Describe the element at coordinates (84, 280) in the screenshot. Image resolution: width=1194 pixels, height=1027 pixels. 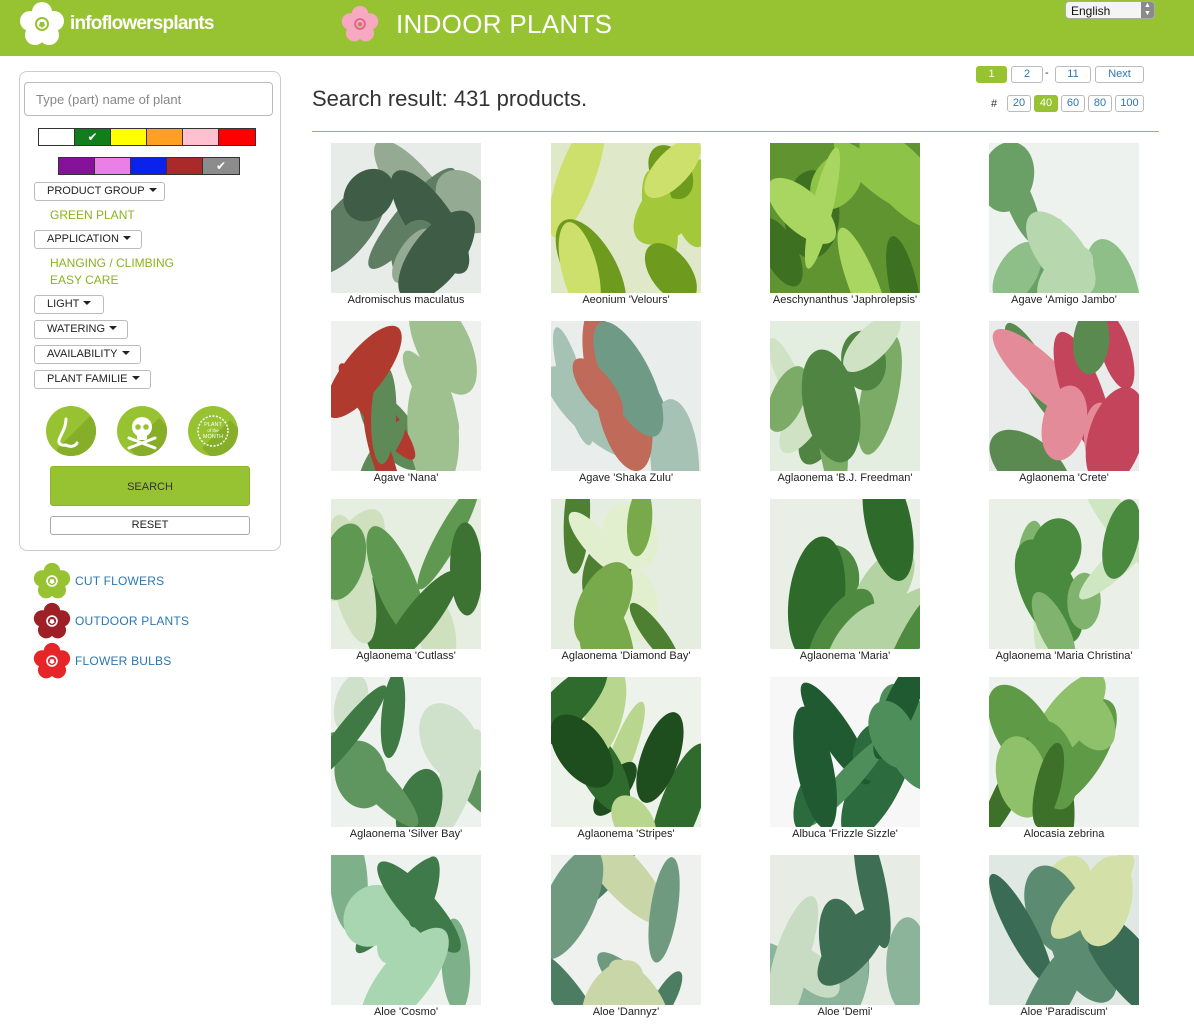
I see `selected-application-easy-care: EASY CARE` at that location.